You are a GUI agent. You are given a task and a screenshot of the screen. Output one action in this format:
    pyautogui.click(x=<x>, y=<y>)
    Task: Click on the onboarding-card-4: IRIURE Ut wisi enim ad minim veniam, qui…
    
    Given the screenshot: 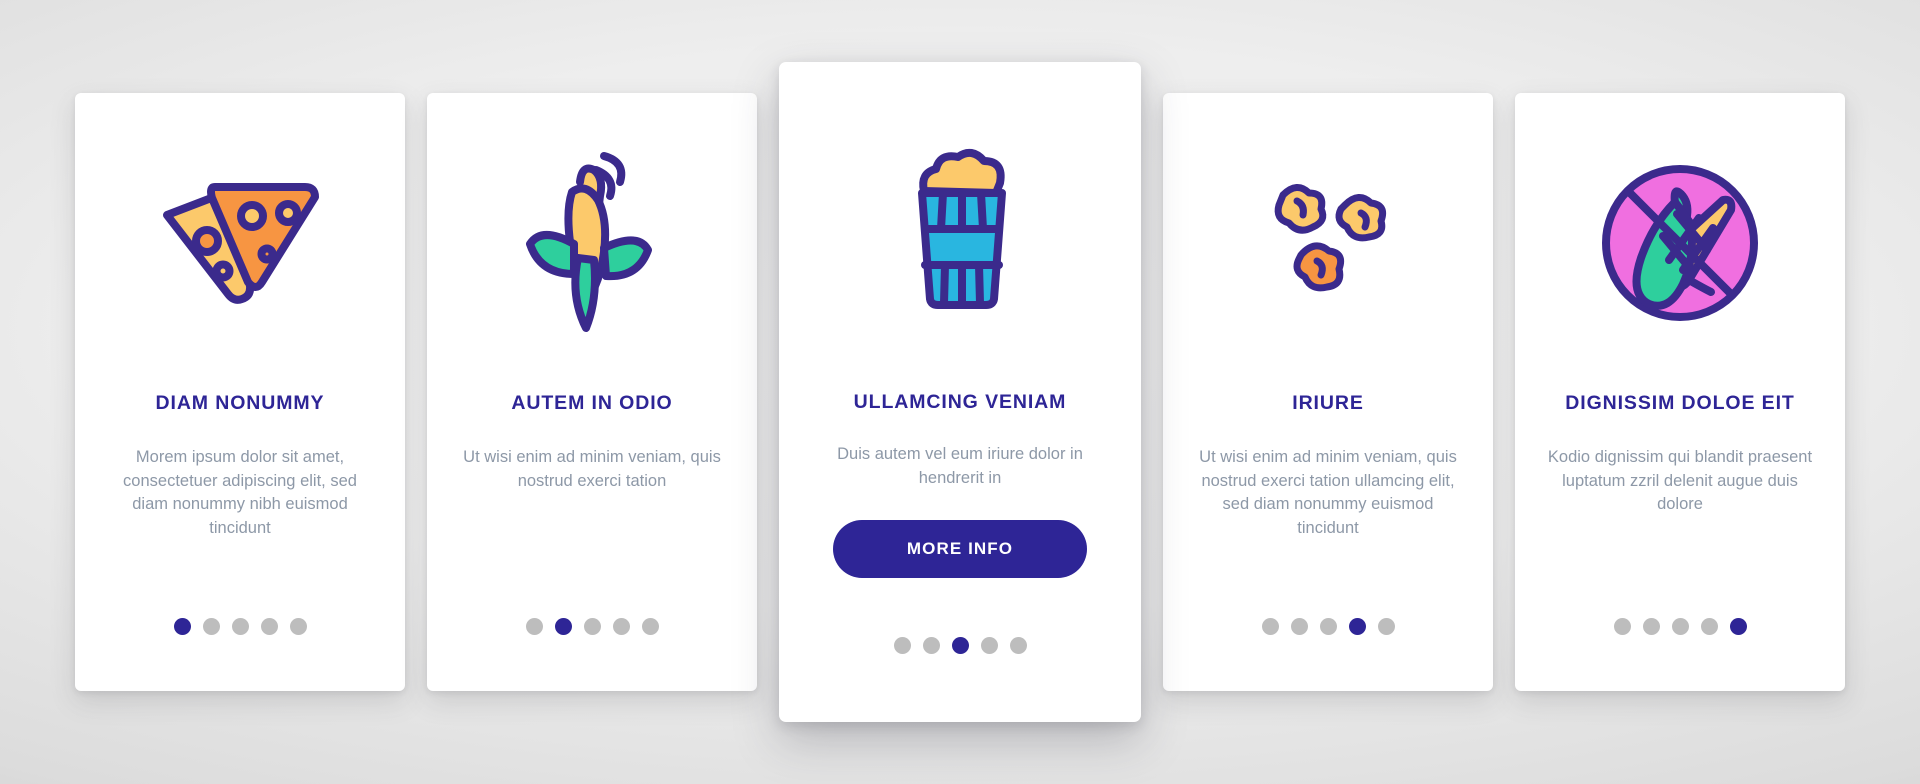 What is the action you would take?
    pyautogui.click(x=1328, y=392)
    